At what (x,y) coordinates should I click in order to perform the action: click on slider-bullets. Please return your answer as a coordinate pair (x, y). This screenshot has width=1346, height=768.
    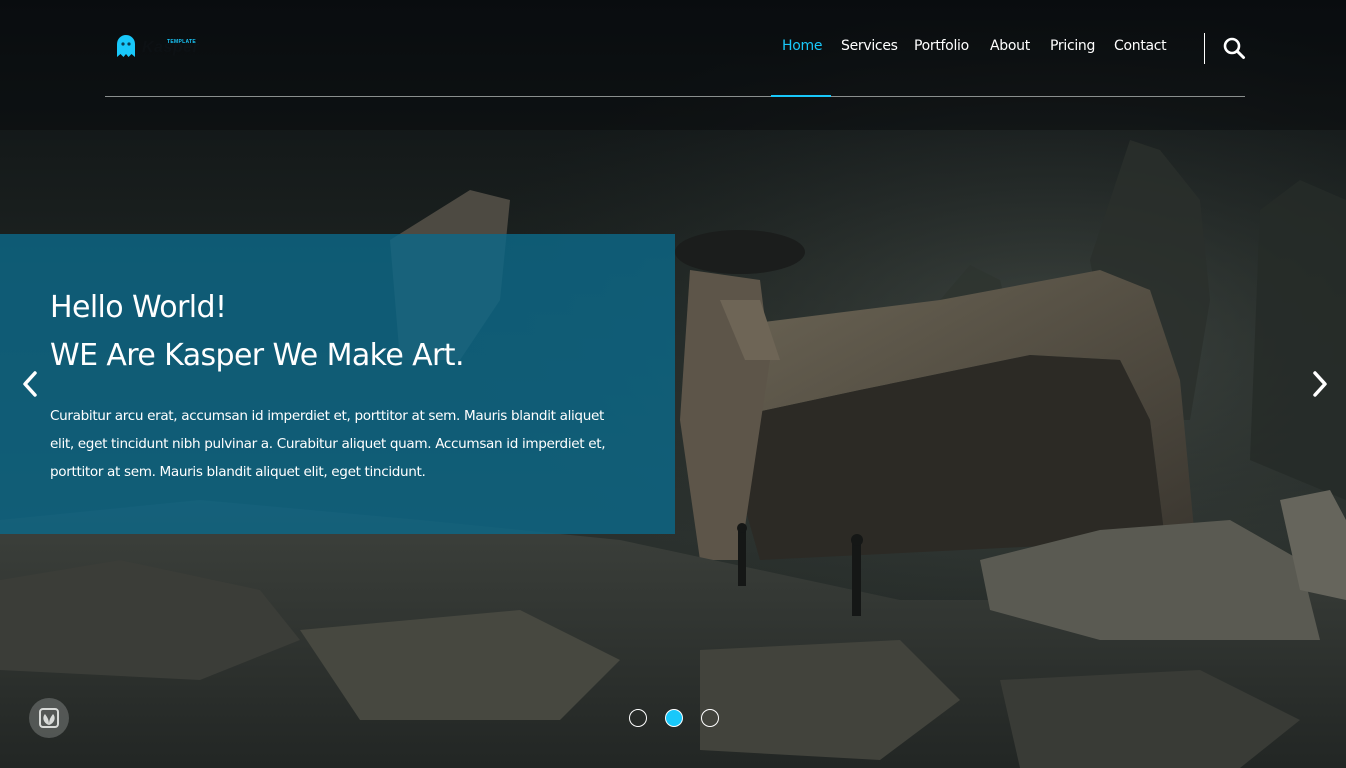
    Looking at the image, I should click on (676, 720).